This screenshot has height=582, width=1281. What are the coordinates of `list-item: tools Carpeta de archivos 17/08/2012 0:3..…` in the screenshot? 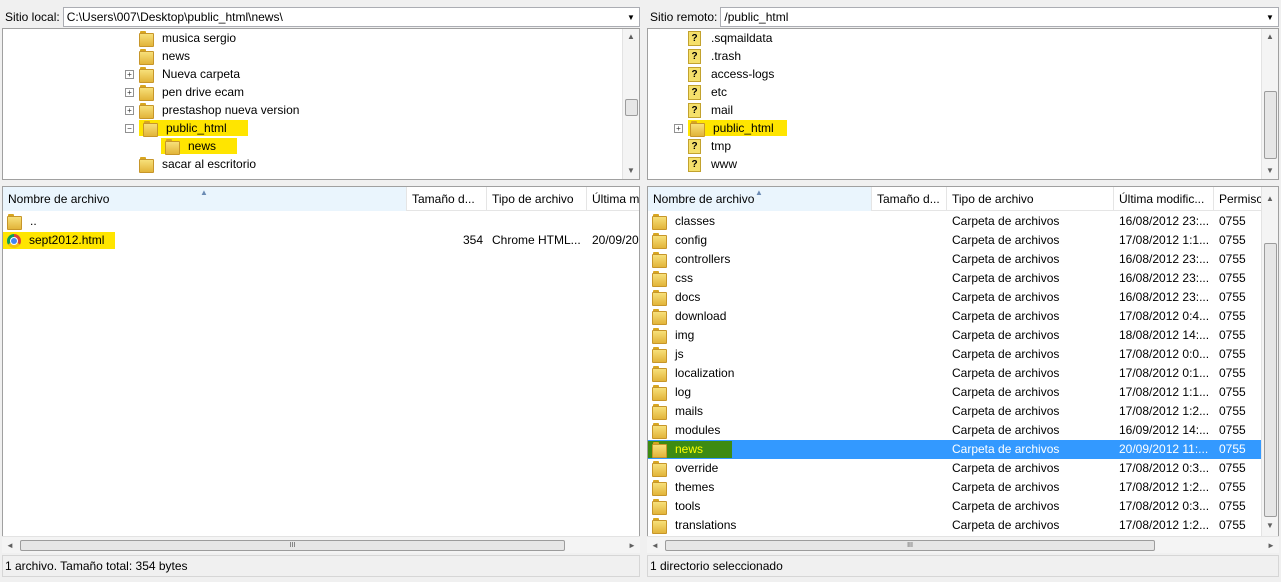 It's located at (954, 506).